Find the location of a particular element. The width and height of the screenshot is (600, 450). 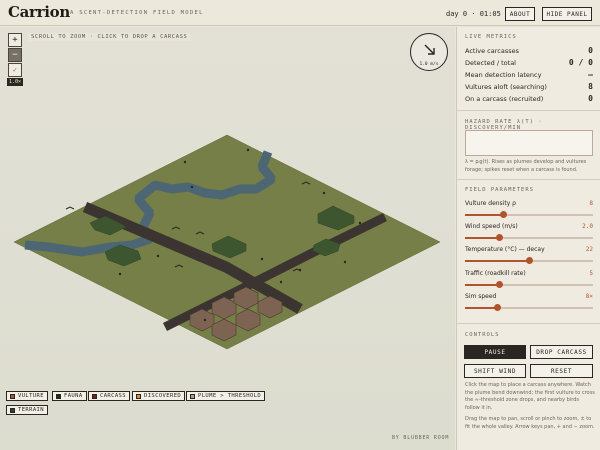

metric-value: 0 / 0 is located at coordinates (580, 62).